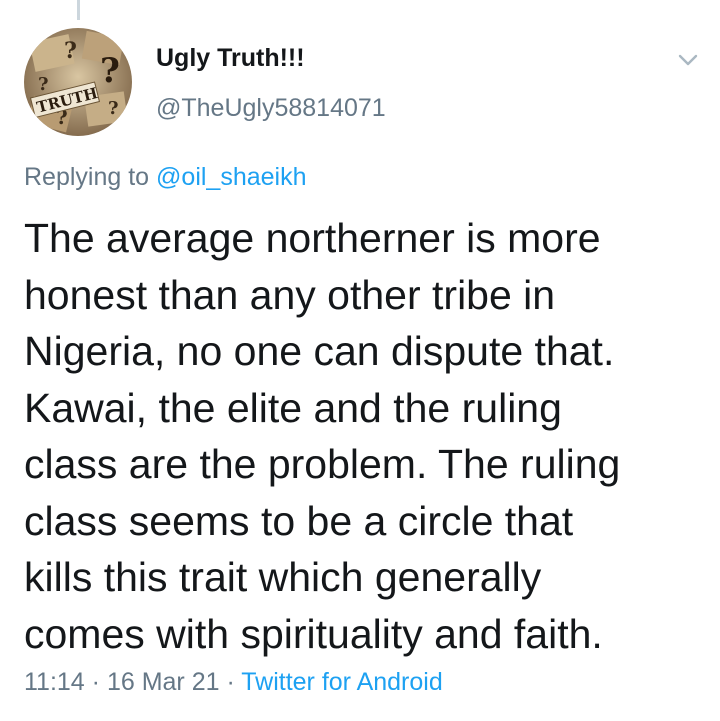  I want to click on author-display-name: Ugly Truth!!!, so click(230, 58).